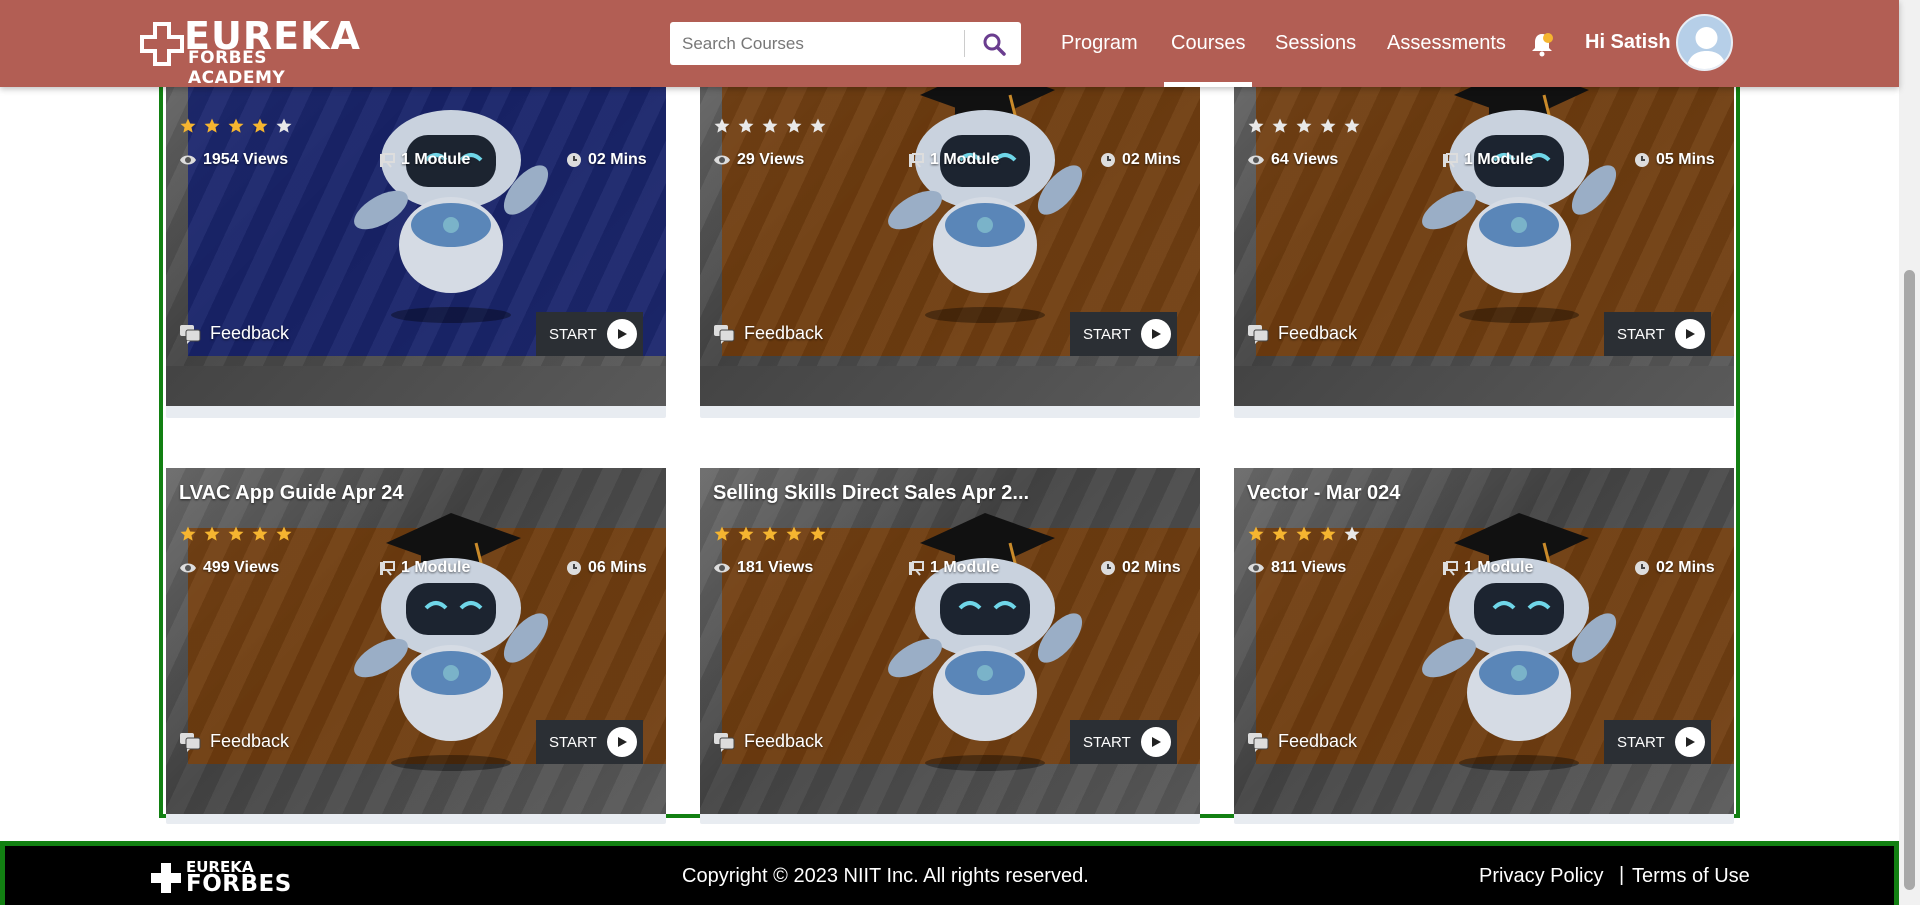  I want to click on course-duration: 05 Mins, so click(1674, 160).